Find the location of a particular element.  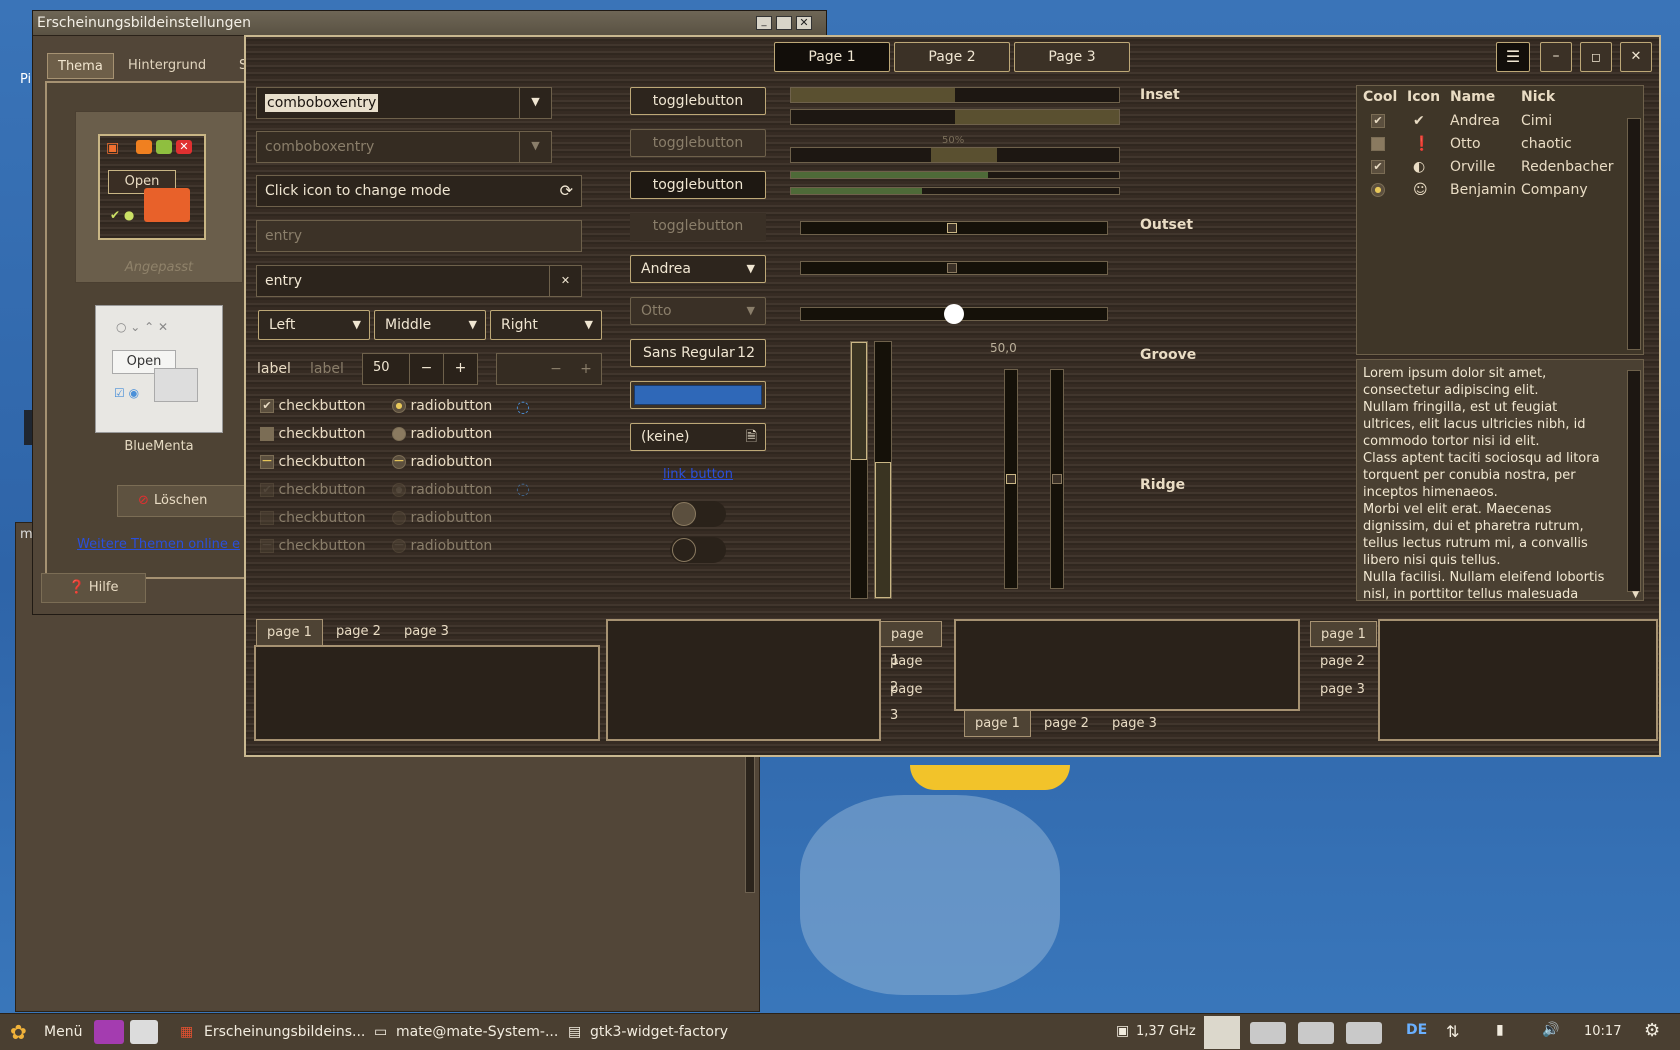

text-line: libero nisi quis tellus. is located at coordinates (1494, 560).